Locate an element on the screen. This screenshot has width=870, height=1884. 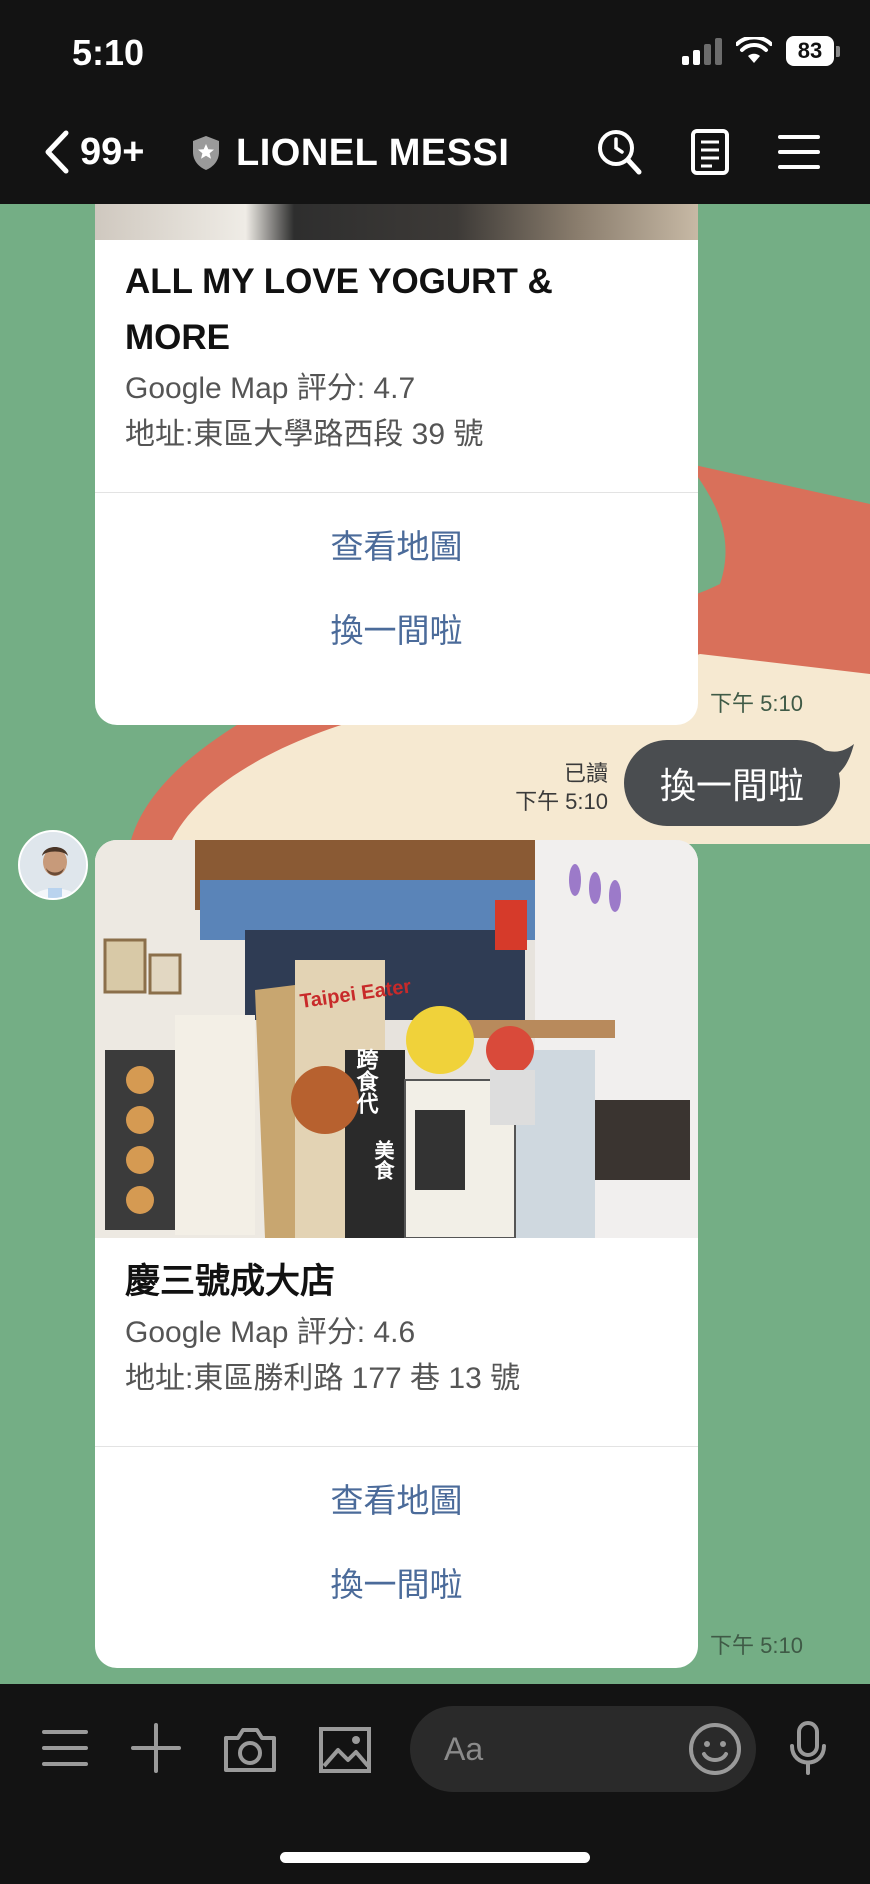
image-icon is located at coordinates (345, 1750).